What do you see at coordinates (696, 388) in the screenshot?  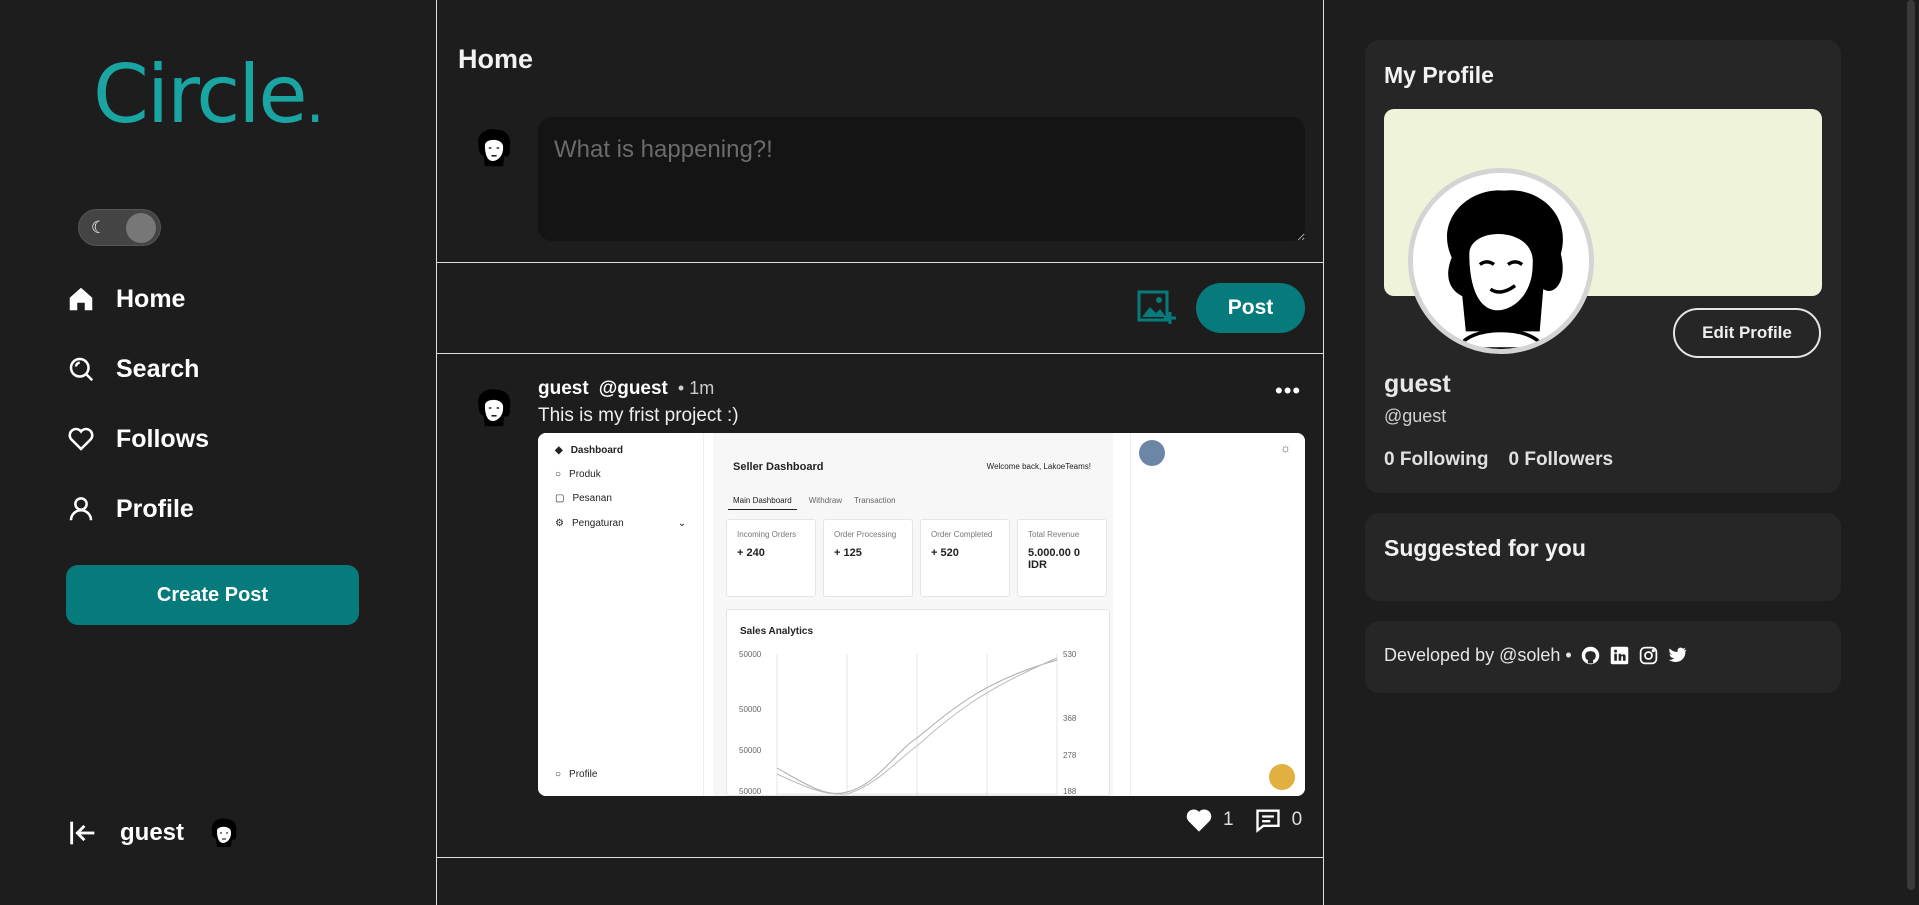 I see `post-timestamp: • 1m` at bounding box center [696, 388].